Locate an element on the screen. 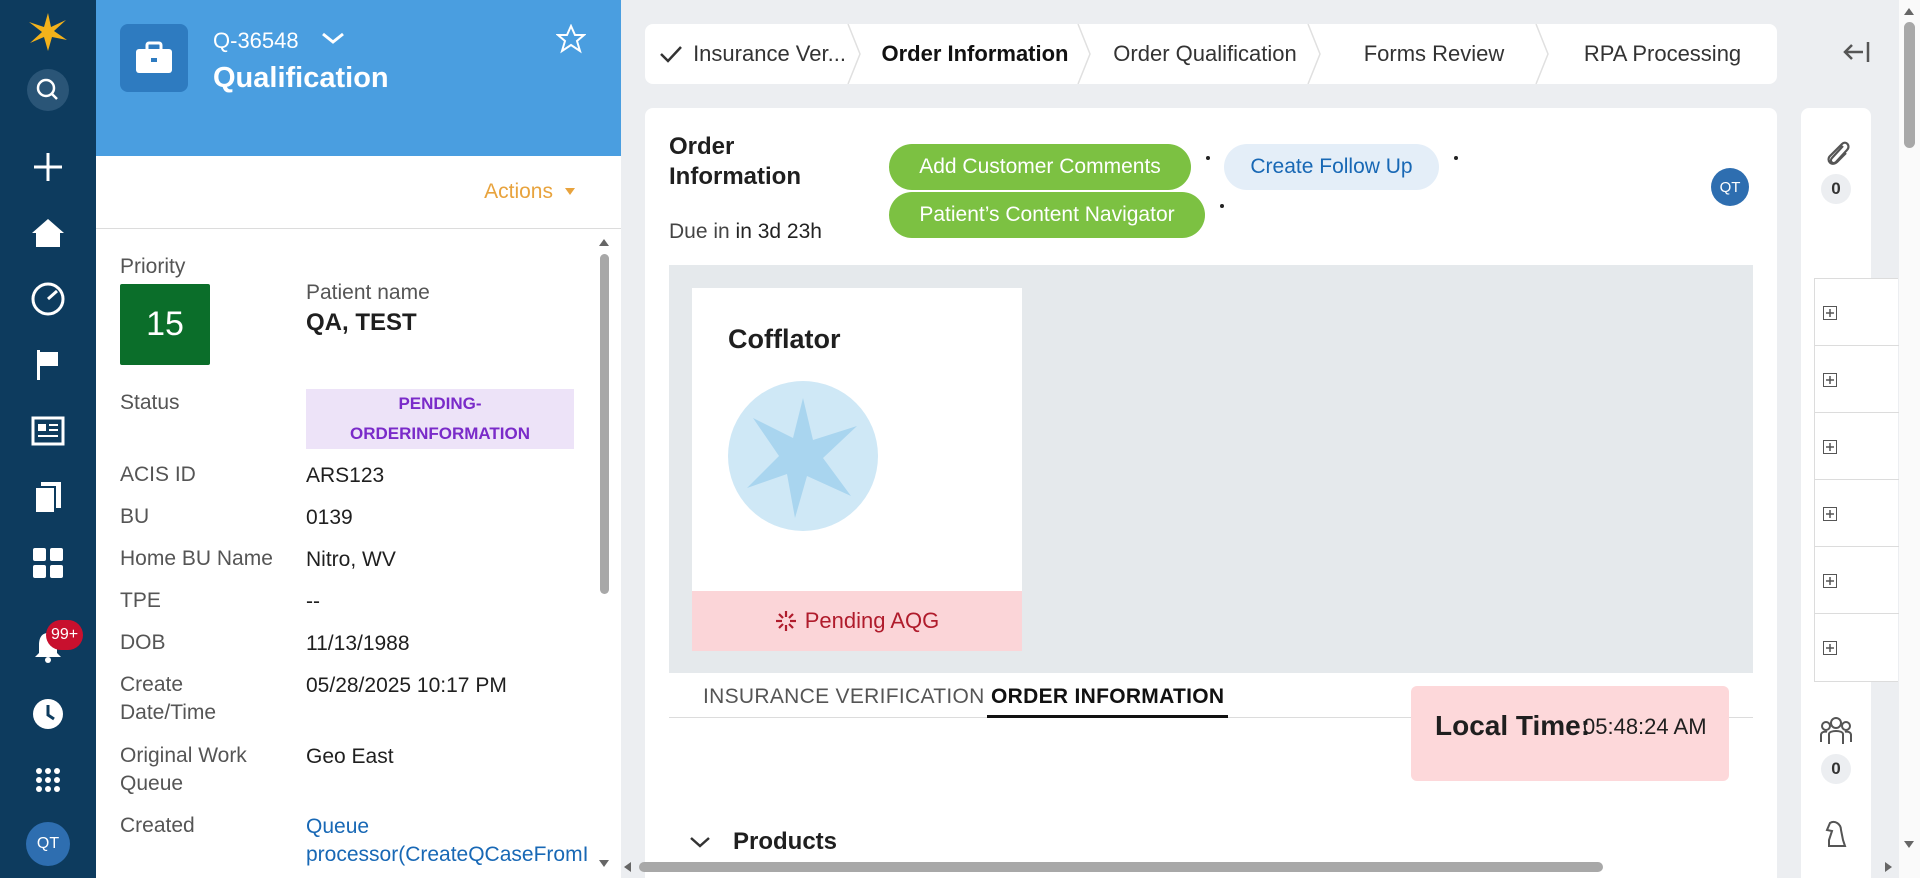  assignee-avatar: QT is located at coordinates (1730, 187).